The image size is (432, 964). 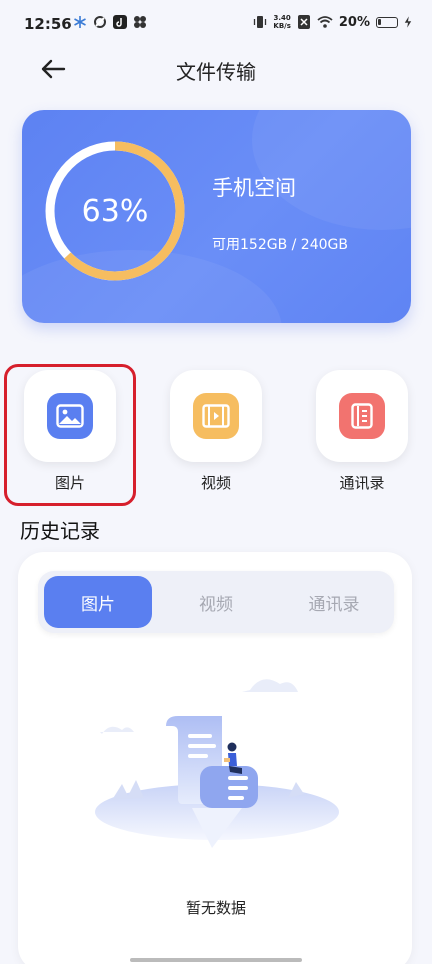 I want to click on net-speed-value: 3.40, so click(x=282, y=18).